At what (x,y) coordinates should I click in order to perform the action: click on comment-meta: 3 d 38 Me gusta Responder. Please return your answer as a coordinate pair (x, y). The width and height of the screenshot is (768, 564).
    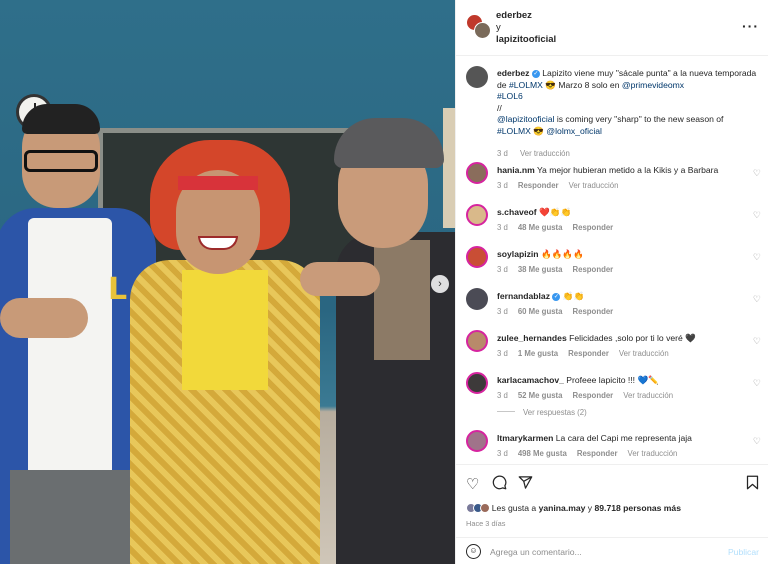
    Looking at the image, I should click on (560, 269).